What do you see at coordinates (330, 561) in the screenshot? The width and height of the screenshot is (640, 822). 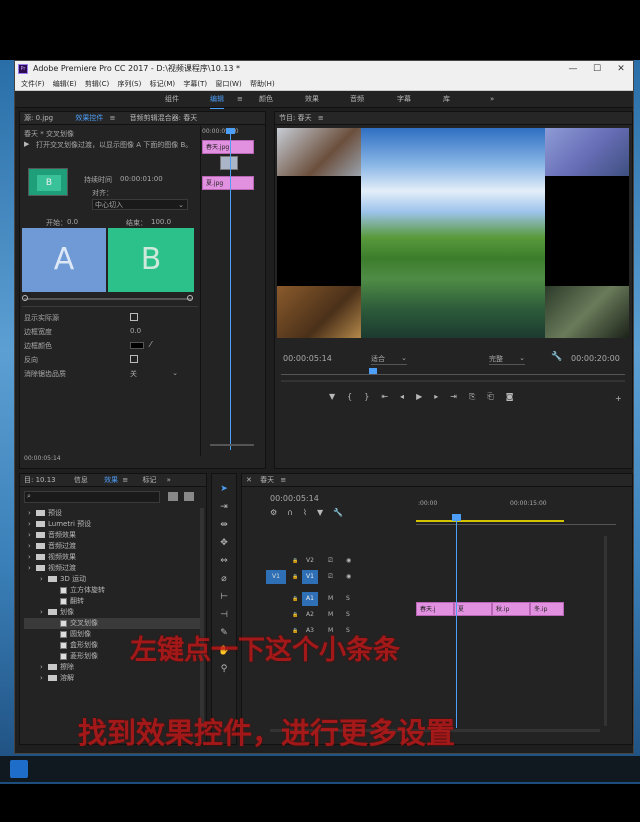 I see `sync-lock-icon: ⎚` at bounding box center [330, 561].